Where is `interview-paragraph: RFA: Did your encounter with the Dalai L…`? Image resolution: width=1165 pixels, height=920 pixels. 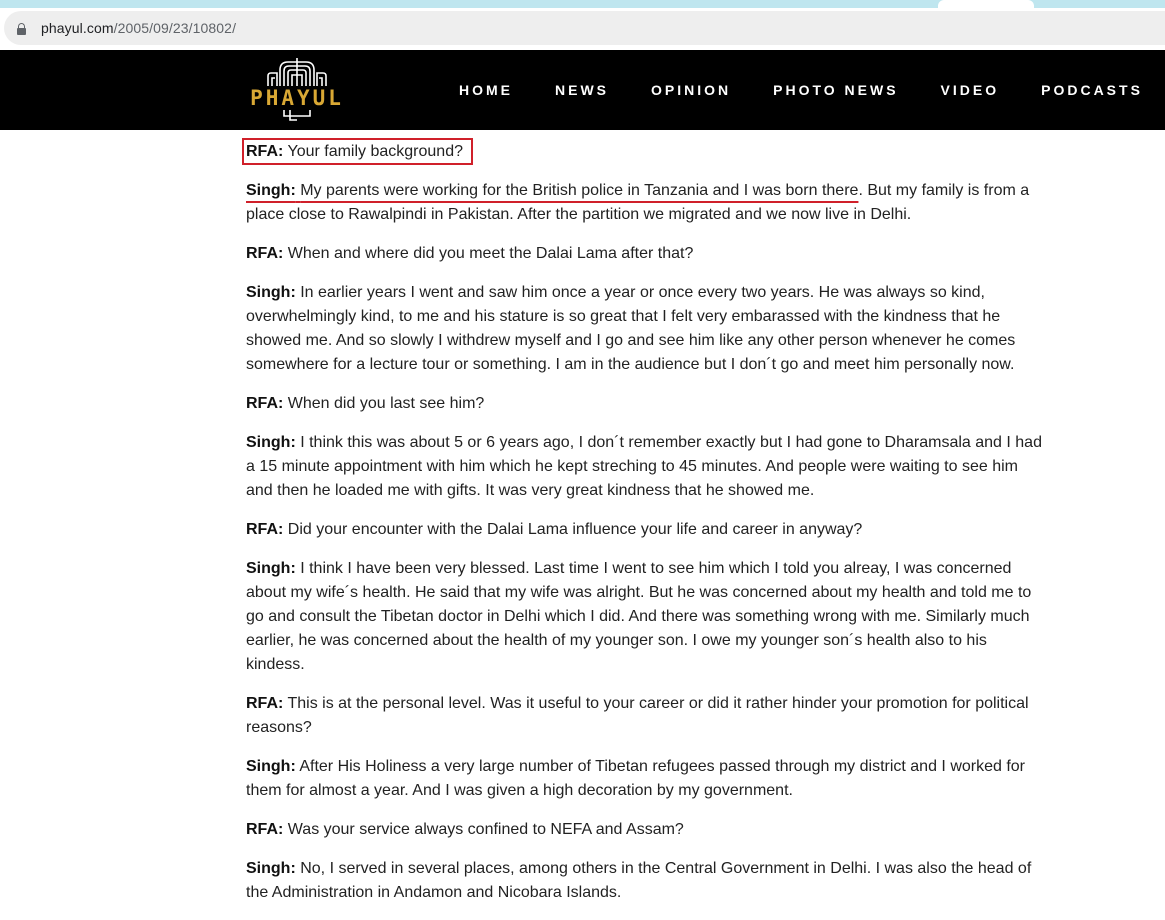 interview-paragraph: RFA: Did your encounter with the Dalai L… is located at coordinates (646, 530).